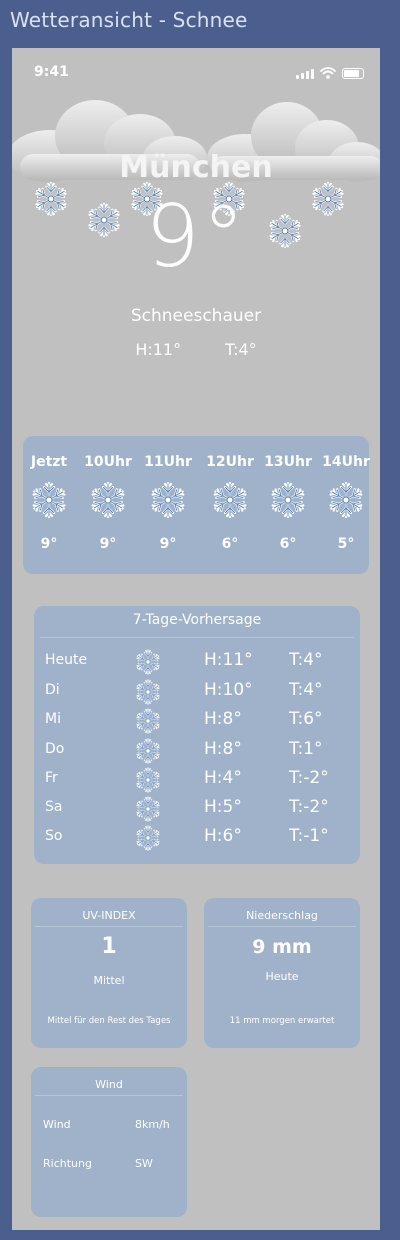 The height and width of the screenshot is (1240, 400). Describe the element at coordinates (196, 316) in the screenshot. I see `current-condition: Schneeschauer` at that location.